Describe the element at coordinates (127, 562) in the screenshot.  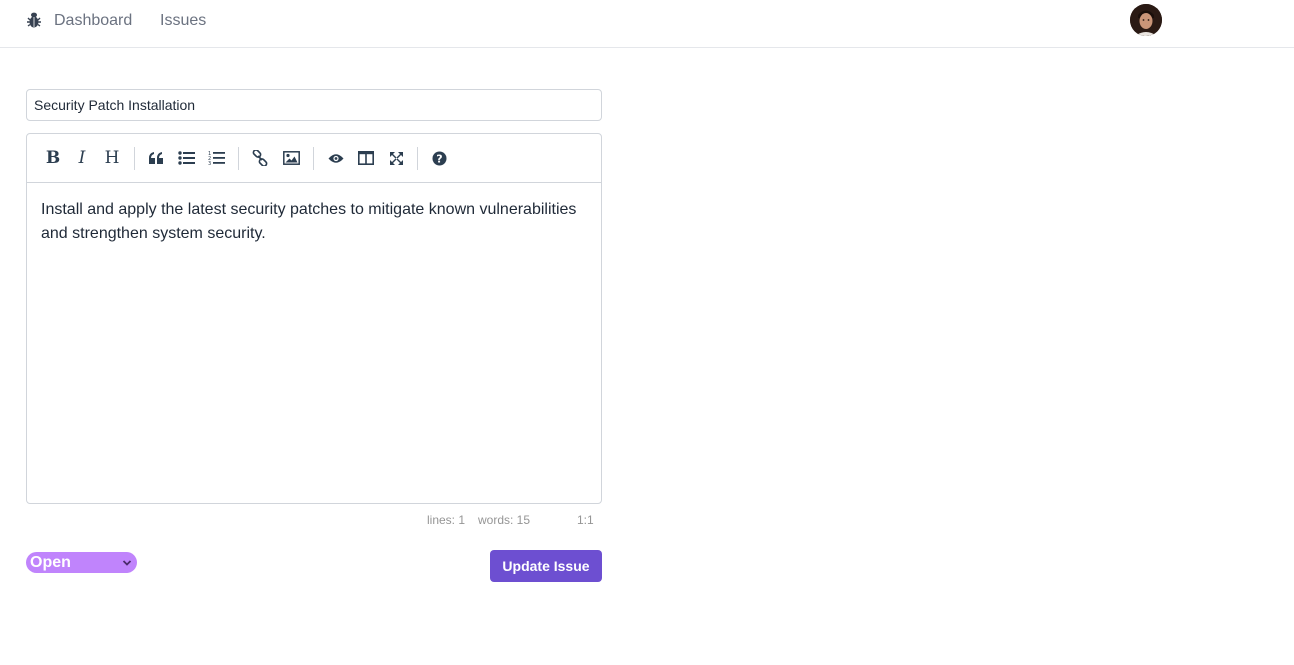
I see `chevron-down-icon` at that location.